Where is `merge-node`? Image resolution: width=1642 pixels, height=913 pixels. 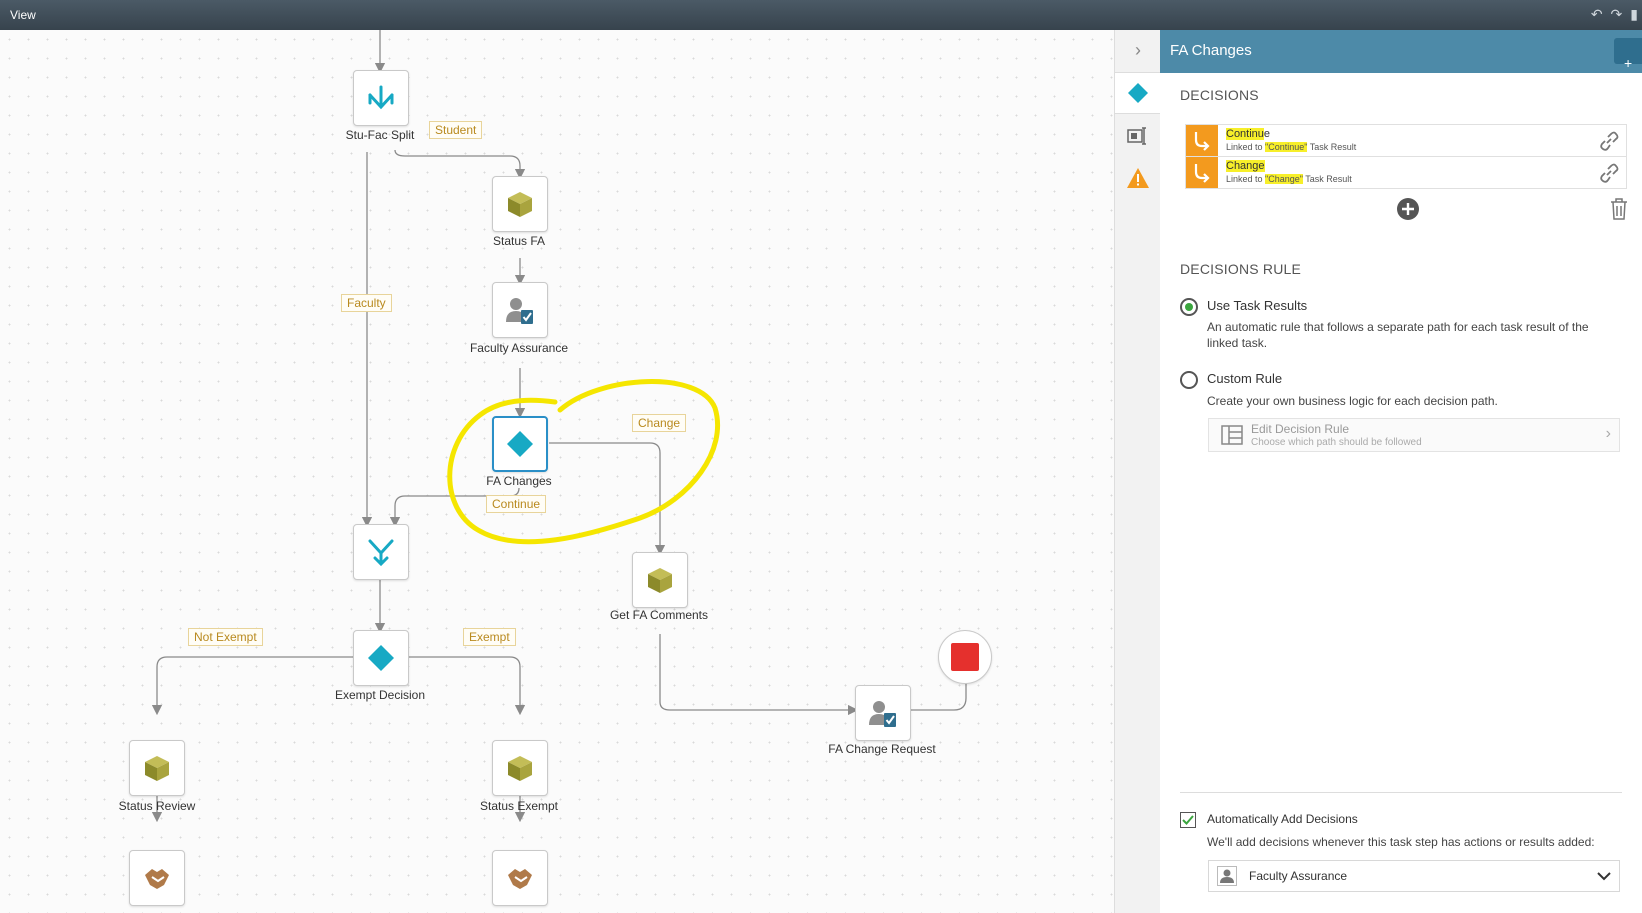
merge-node is located at coordinates (381, 552).